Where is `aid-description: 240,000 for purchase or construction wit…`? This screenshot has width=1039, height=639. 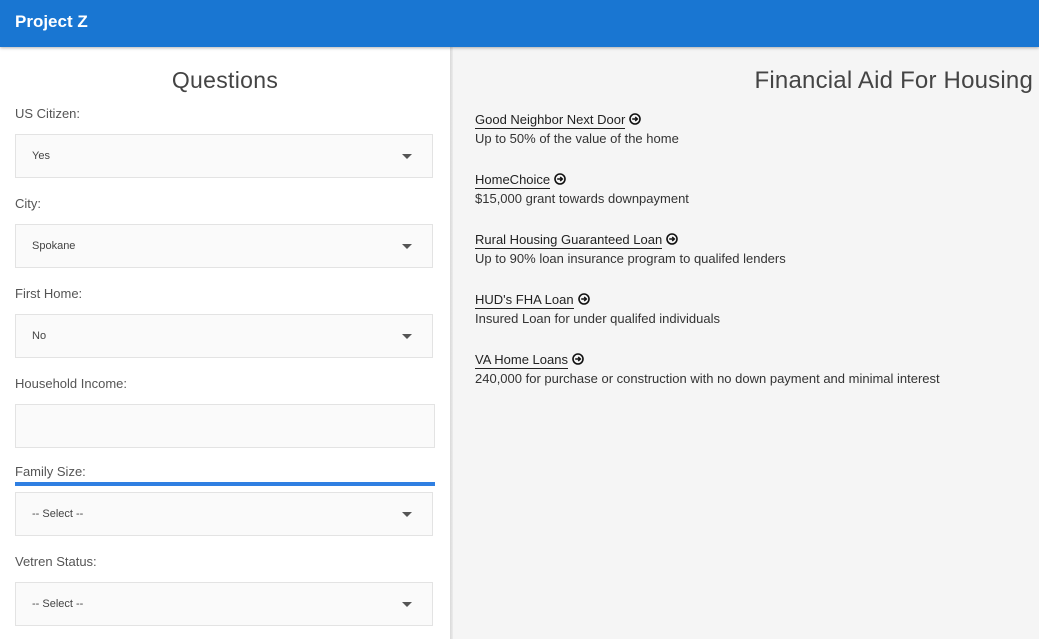 aid-description: 240,000 for purchase or construction wit… is located at coordinates (707, 378).